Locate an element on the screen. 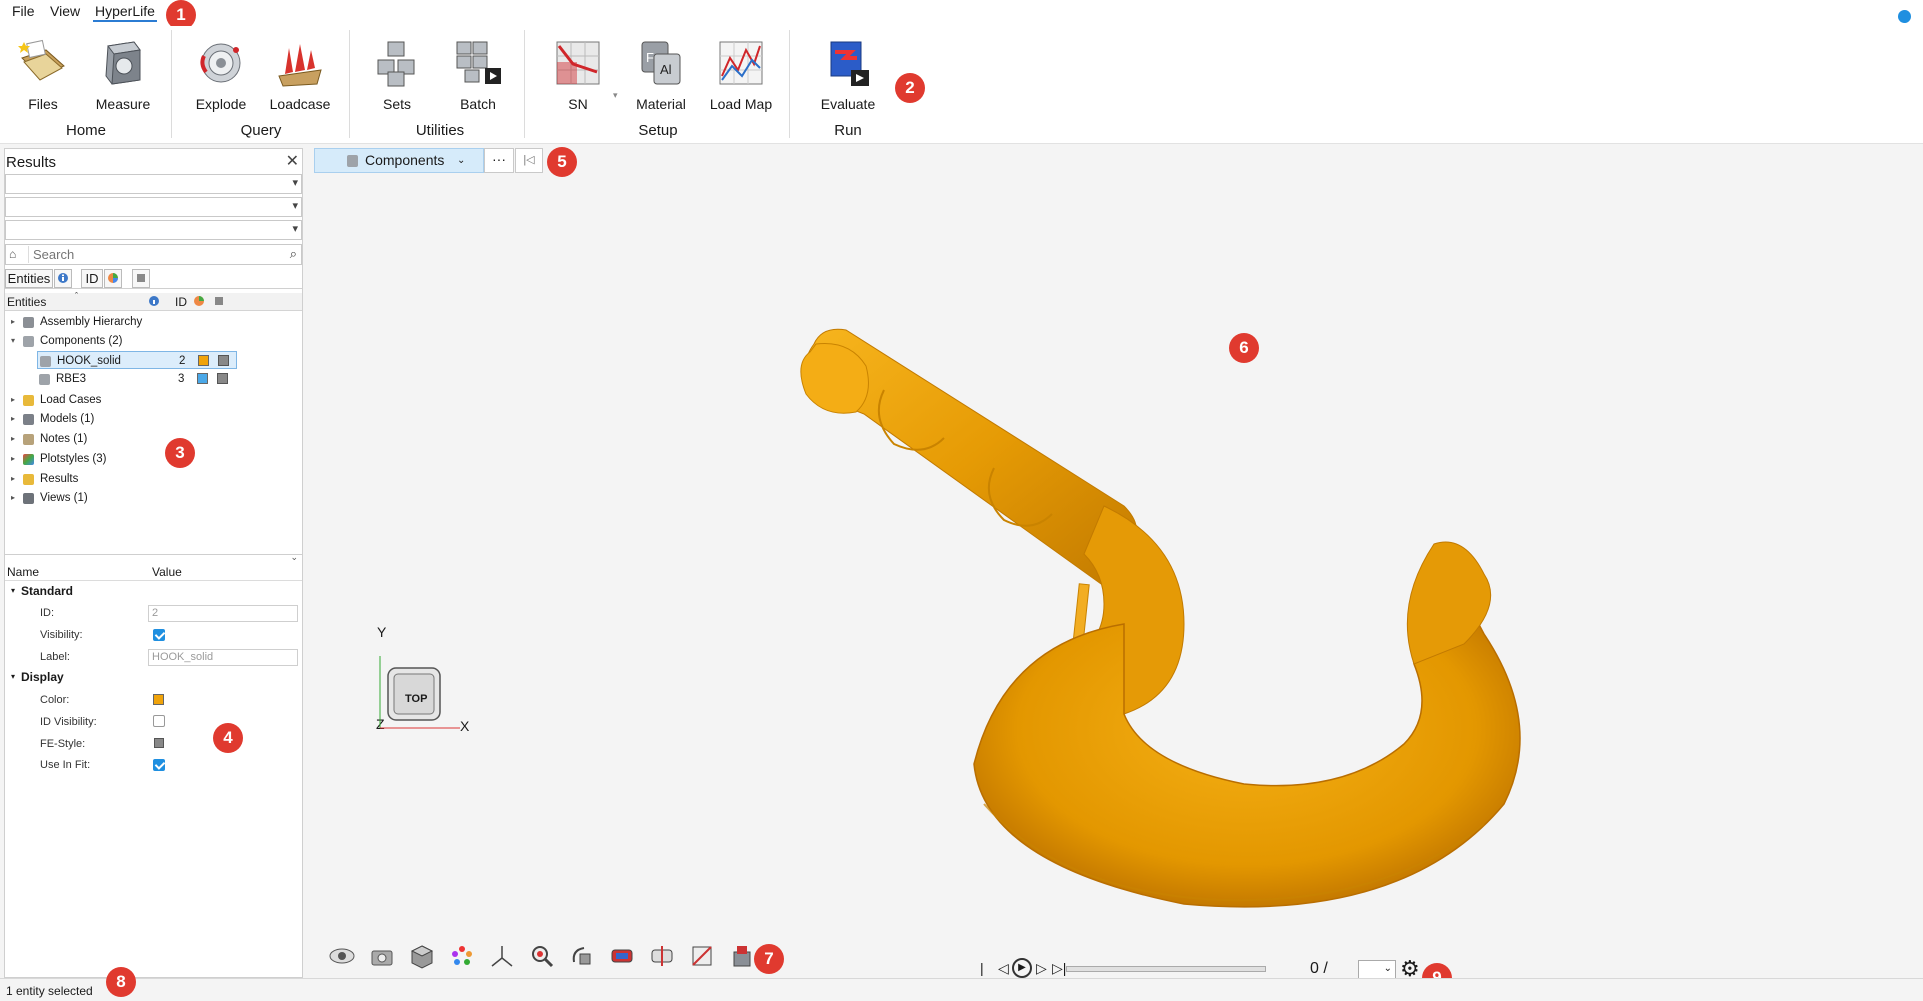 The image size is (1923, 1001). callout-3: 3 is located at coordinates (180, 453).